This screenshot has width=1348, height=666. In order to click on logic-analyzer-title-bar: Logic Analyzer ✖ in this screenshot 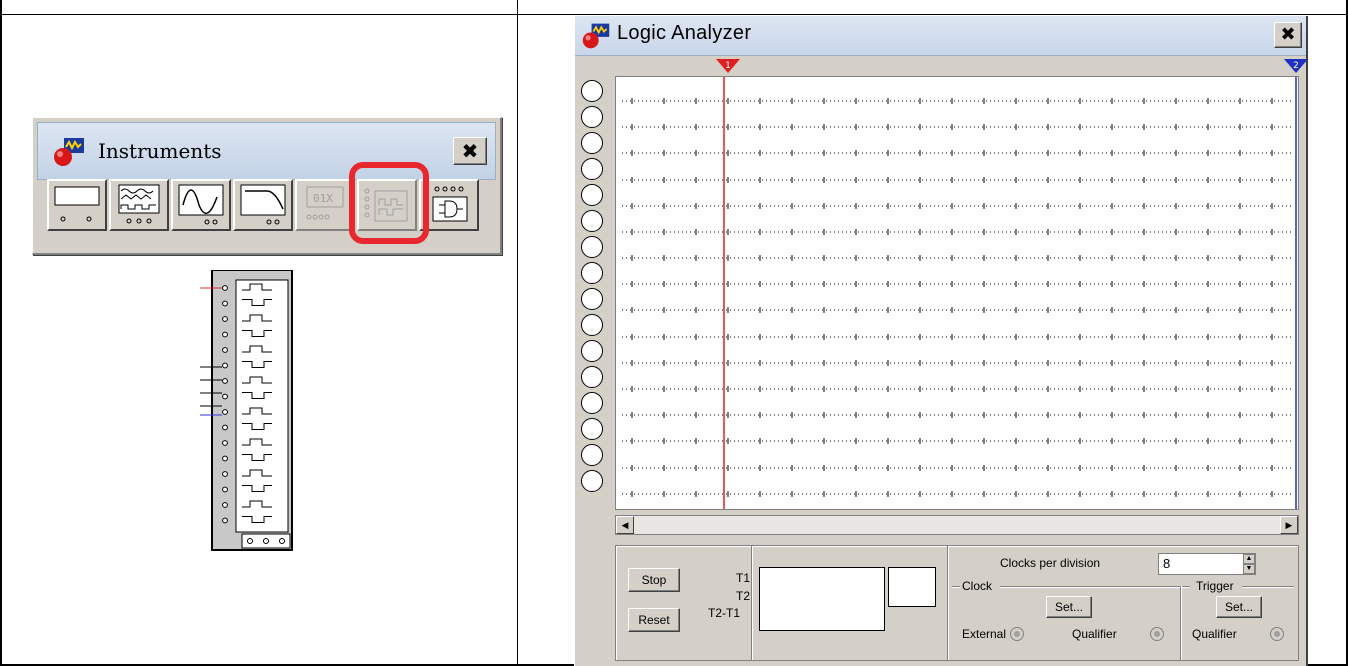, I will do `click(940, 36)`.